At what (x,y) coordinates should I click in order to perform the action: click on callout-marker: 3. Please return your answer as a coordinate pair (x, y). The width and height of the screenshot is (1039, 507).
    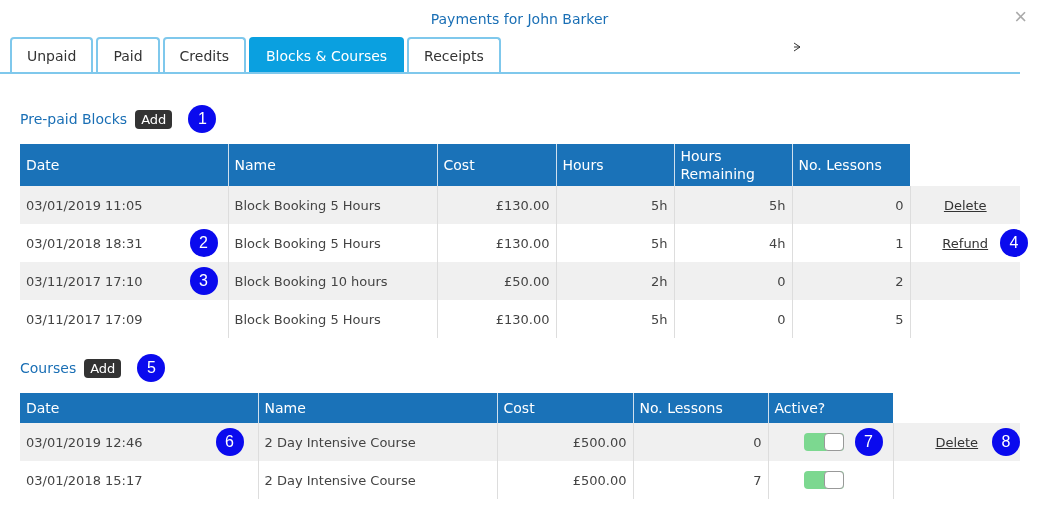
    Looking at the image, I should click on (203, 281).